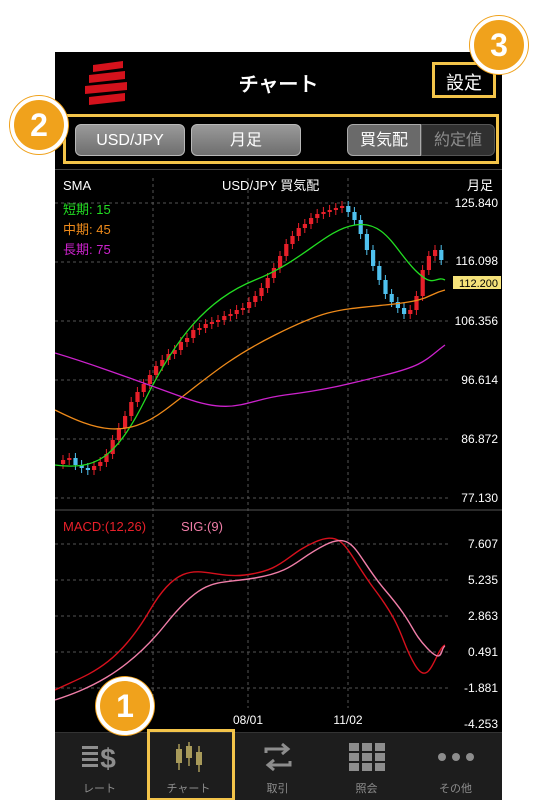 This screenshot has height=800, width=542. What do you see at coordinates (248, 720) in the screenshot?
I see `date-tick: 08/01` at bounding box center [248, 720].